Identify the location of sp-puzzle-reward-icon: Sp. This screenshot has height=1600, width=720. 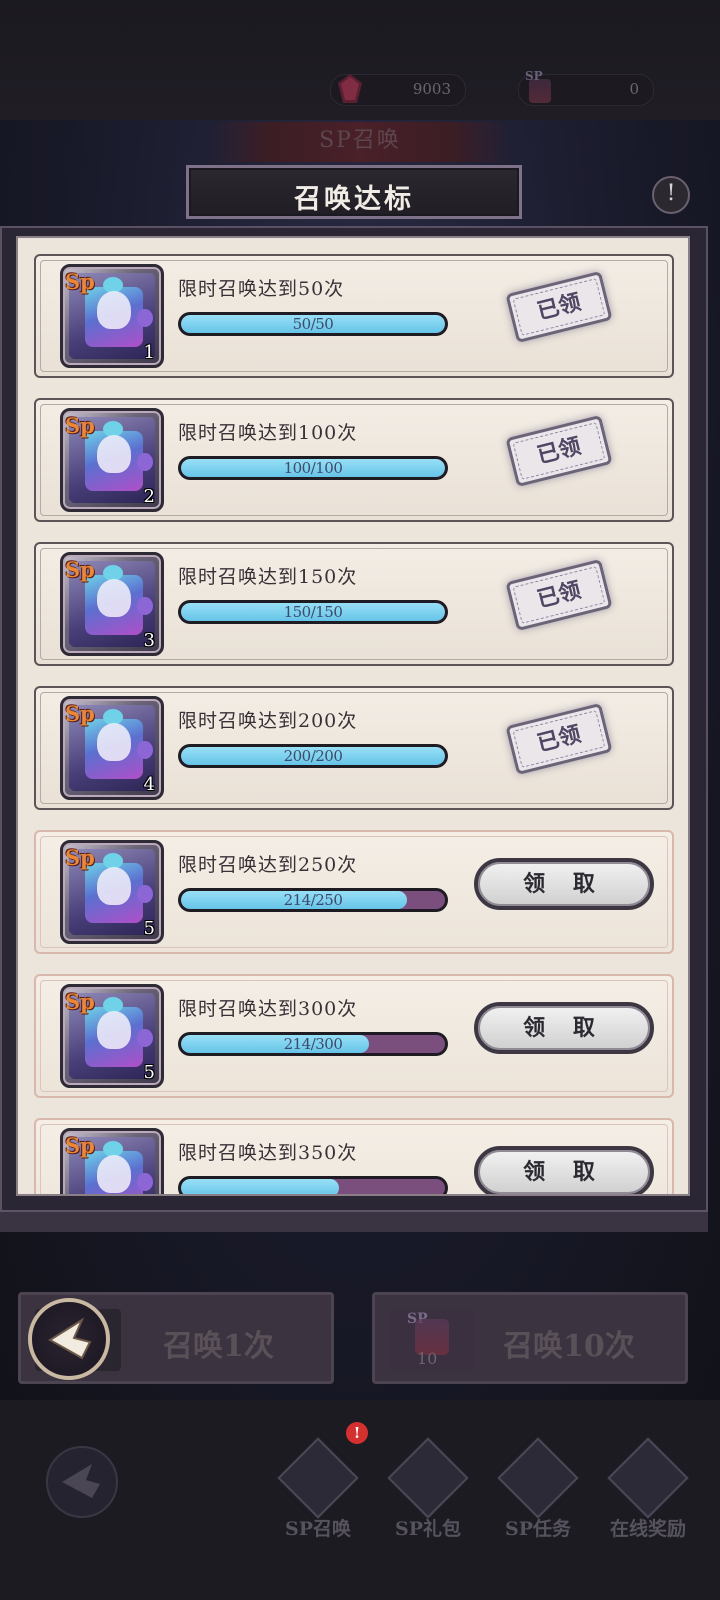
(112, 1161).